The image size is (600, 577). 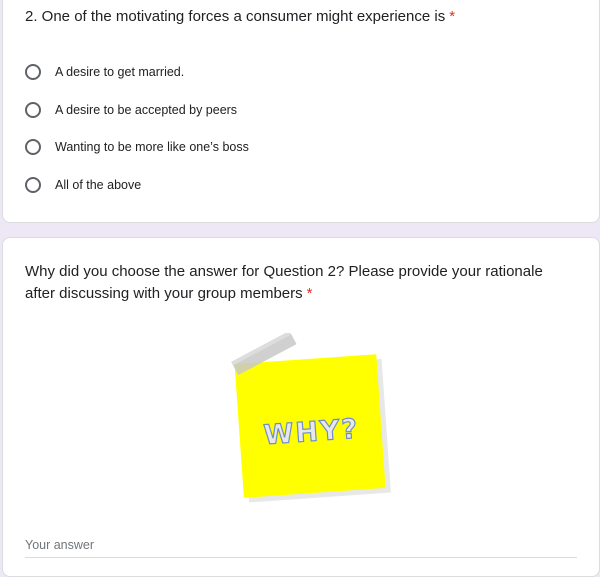 What do you see at coordinates (146, 110) in the screenshot?
I see `option-label: A desire to be accepted by peers` at bounding box center [146, 110].